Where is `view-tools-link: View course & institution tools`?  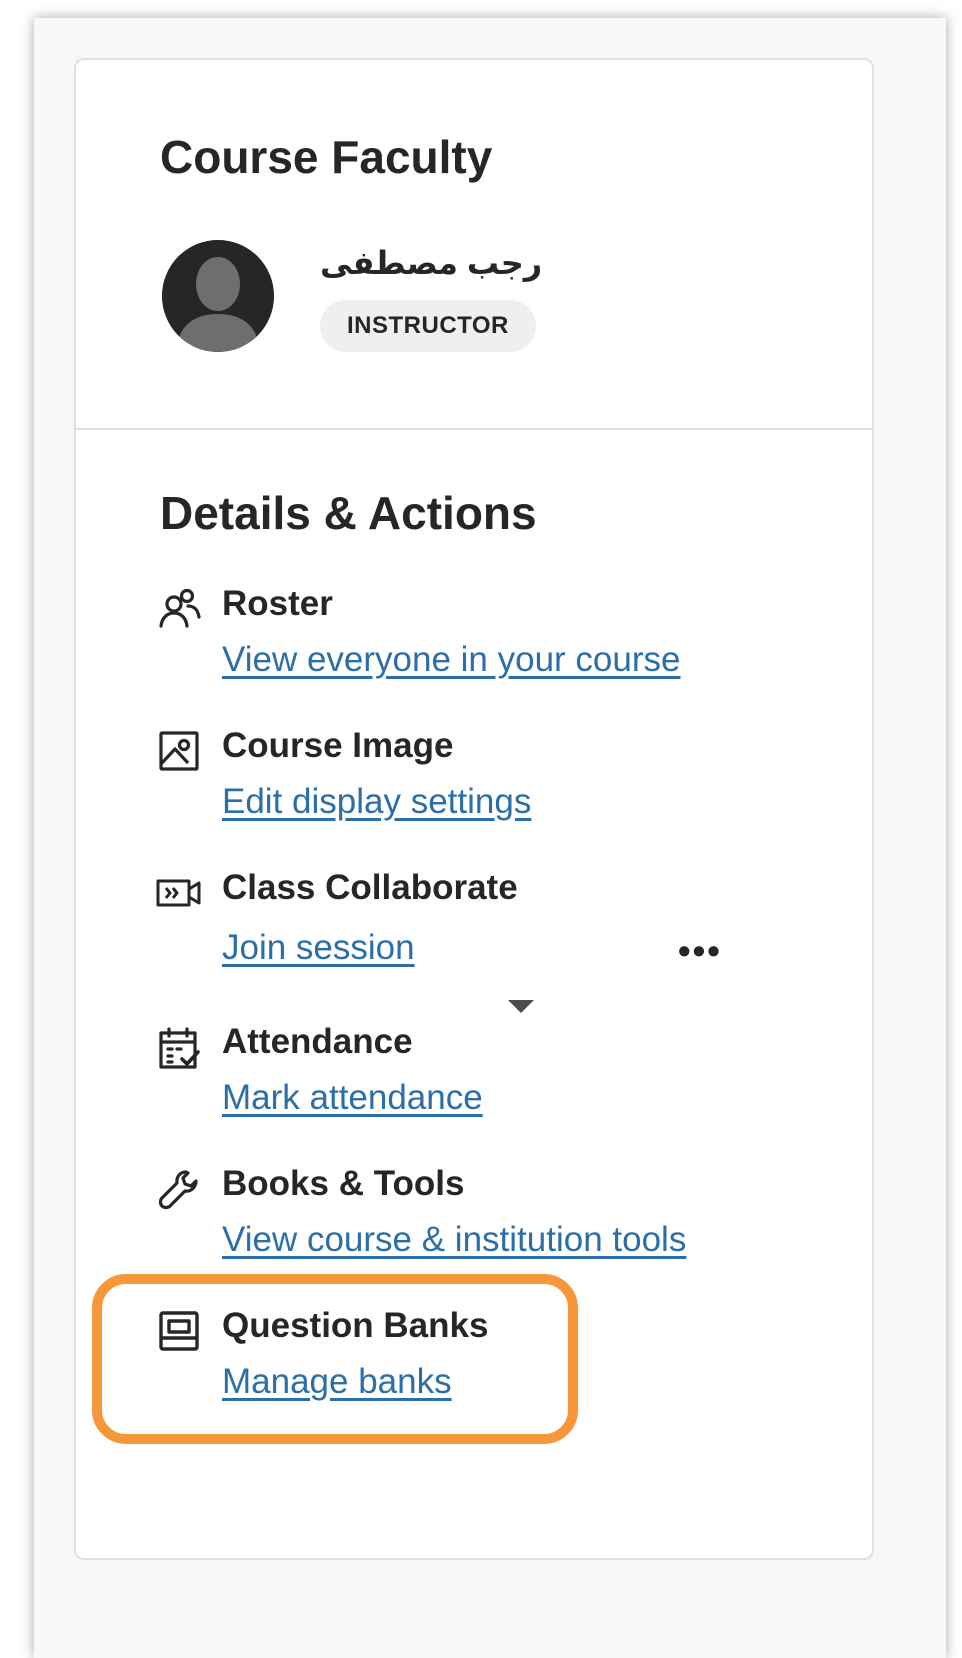 view-tools-link: View course & institution tools is located at coordinates (454, 1240).